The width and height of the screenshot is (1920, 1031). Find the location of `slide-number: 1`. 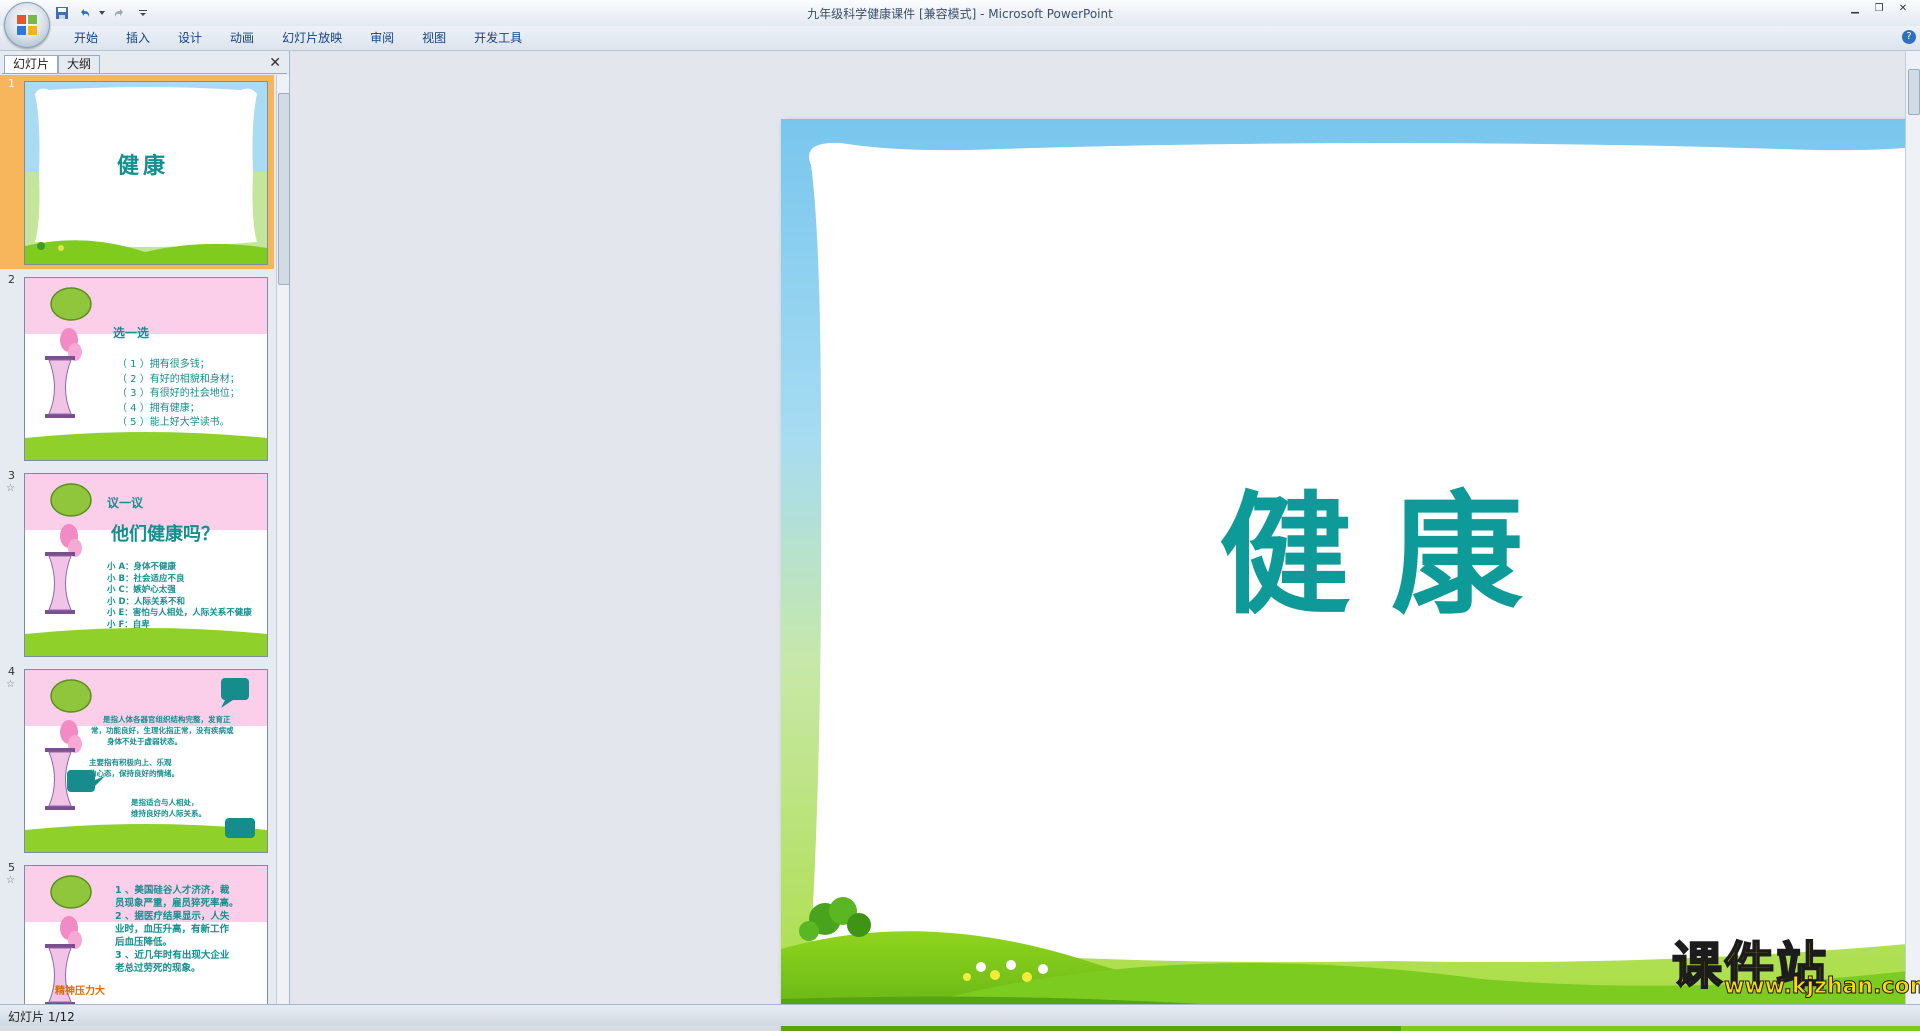

slide-number: 1 is located at coordinates (11, 83).